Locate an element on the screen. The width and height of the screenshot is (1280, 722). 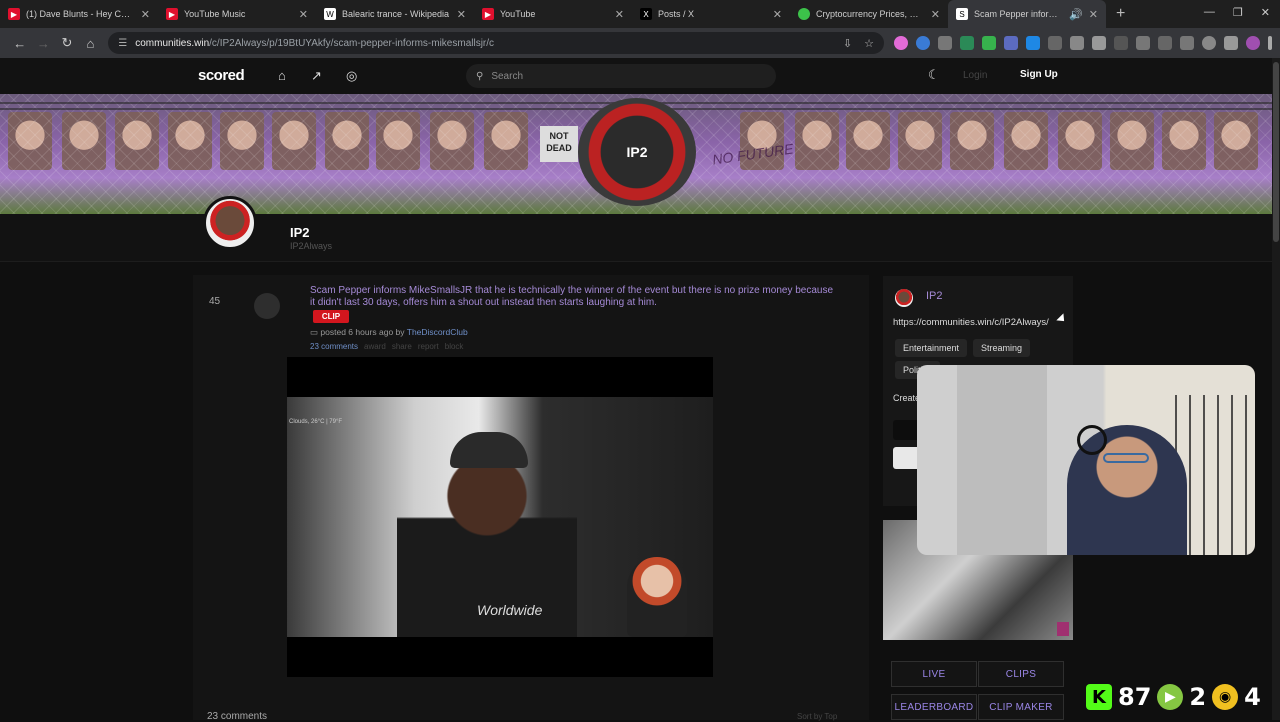
tab-title: Cryptocurrency Prices, Charts, a is located at coordinates (870, 14).